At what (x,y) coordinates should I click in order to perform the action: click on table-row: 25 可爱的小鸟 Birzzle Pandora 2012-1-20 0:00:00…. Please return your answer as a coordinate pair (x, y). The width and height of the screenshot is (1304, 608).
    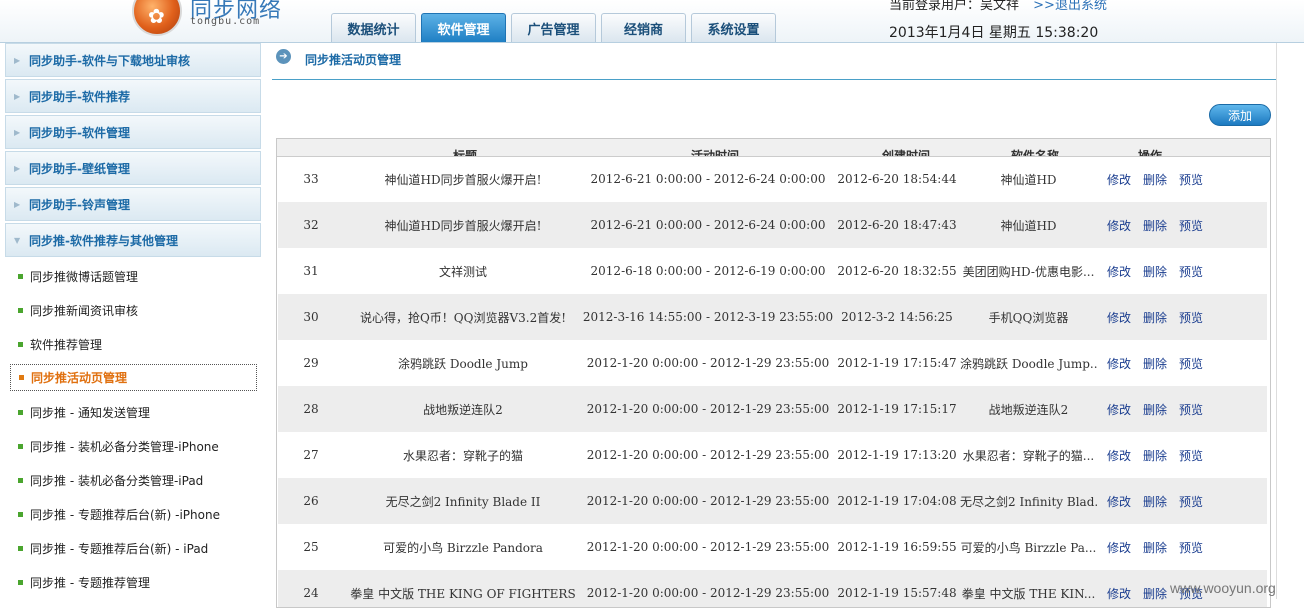
    Looking at the image, I should click on (772, 547).